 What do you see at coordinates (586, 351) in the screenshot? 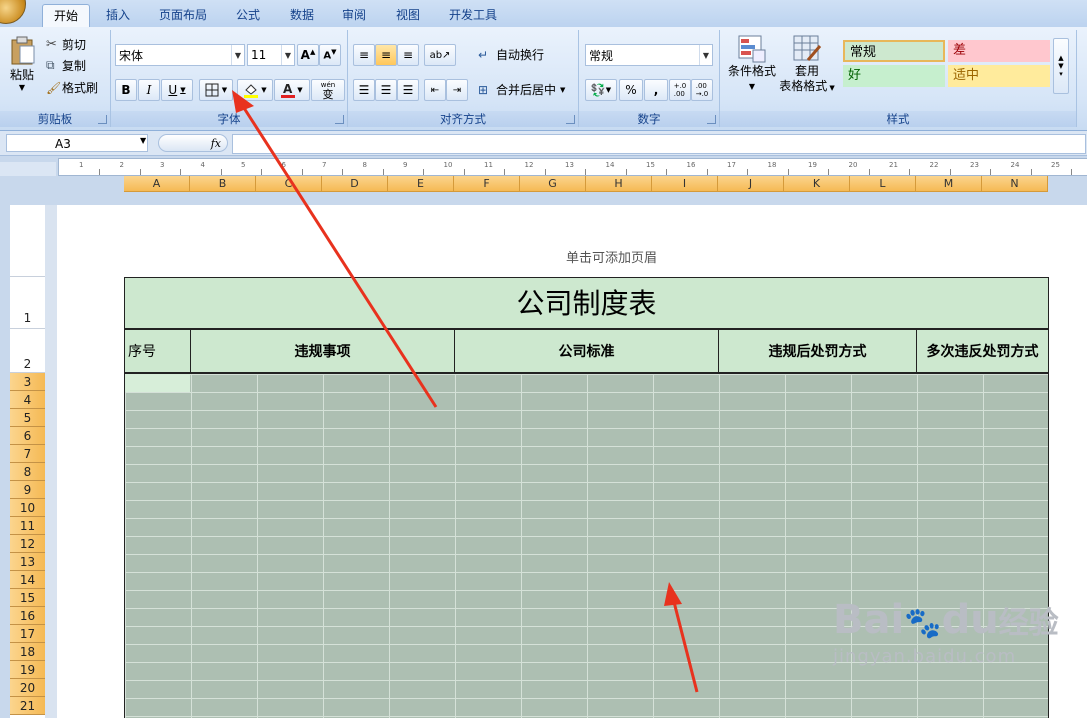
I see `header-cell-standard: 公司标准` at bounding box center [586, 351].